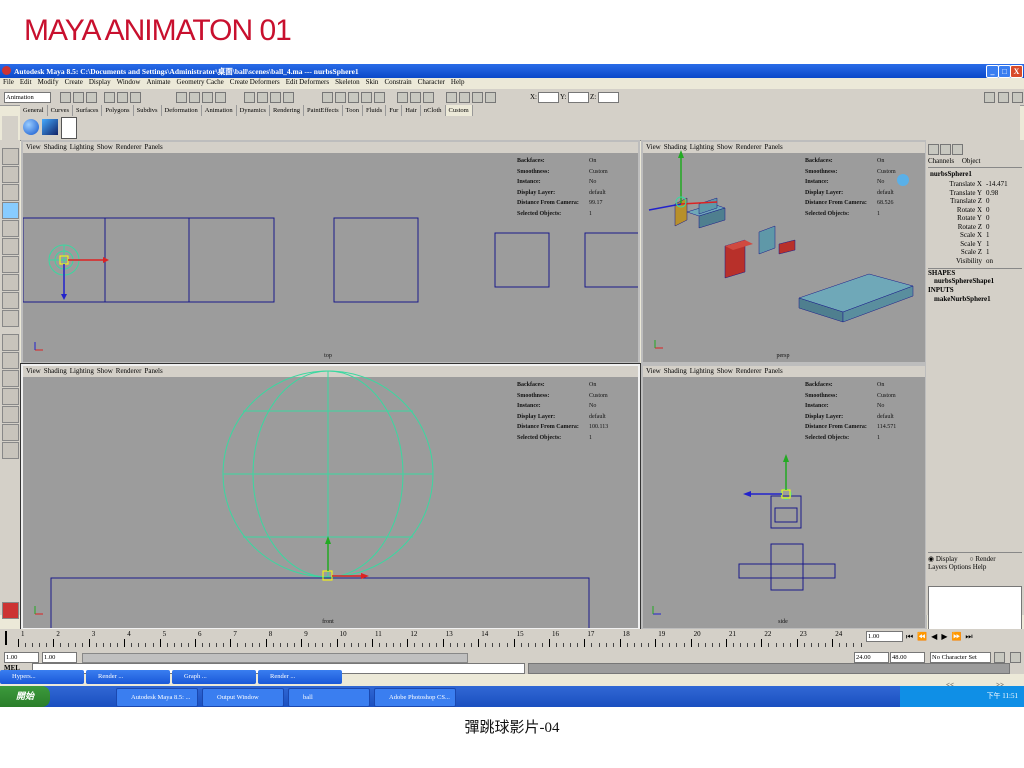  Describe the element at coordinates (451, 97) in the screenshot. I see `clapboard-icon` at that location.